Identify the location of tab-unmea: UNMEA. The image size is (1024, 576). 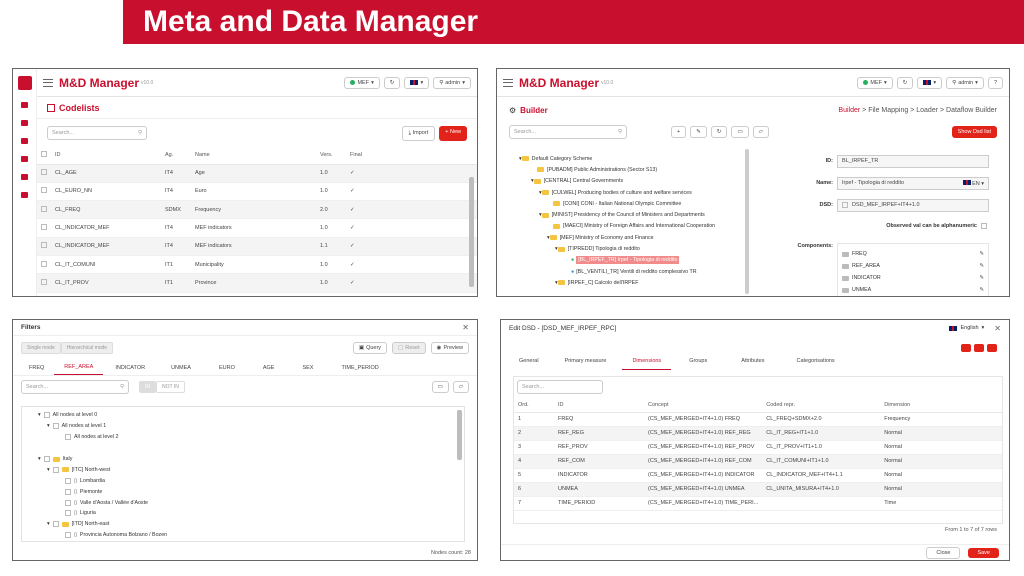
(181, 368).